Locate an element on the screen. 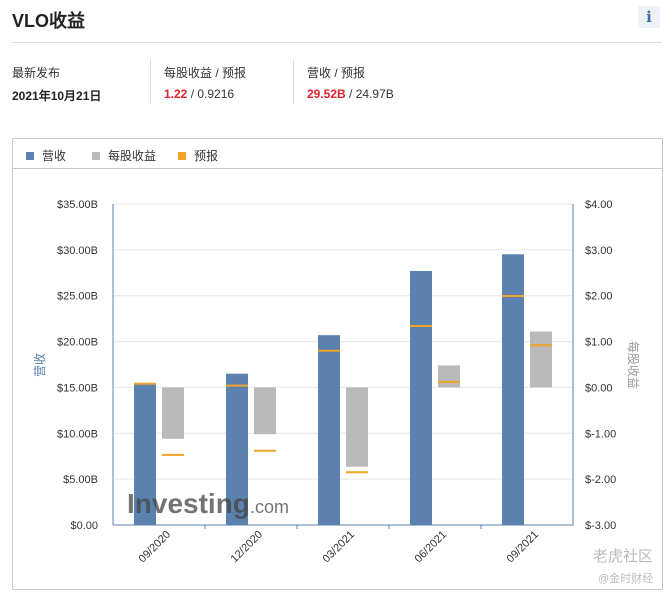 This screenshot has height=594, width=672. site-watermark-secondary: @金时财经 is located at coordinates (626, 579).